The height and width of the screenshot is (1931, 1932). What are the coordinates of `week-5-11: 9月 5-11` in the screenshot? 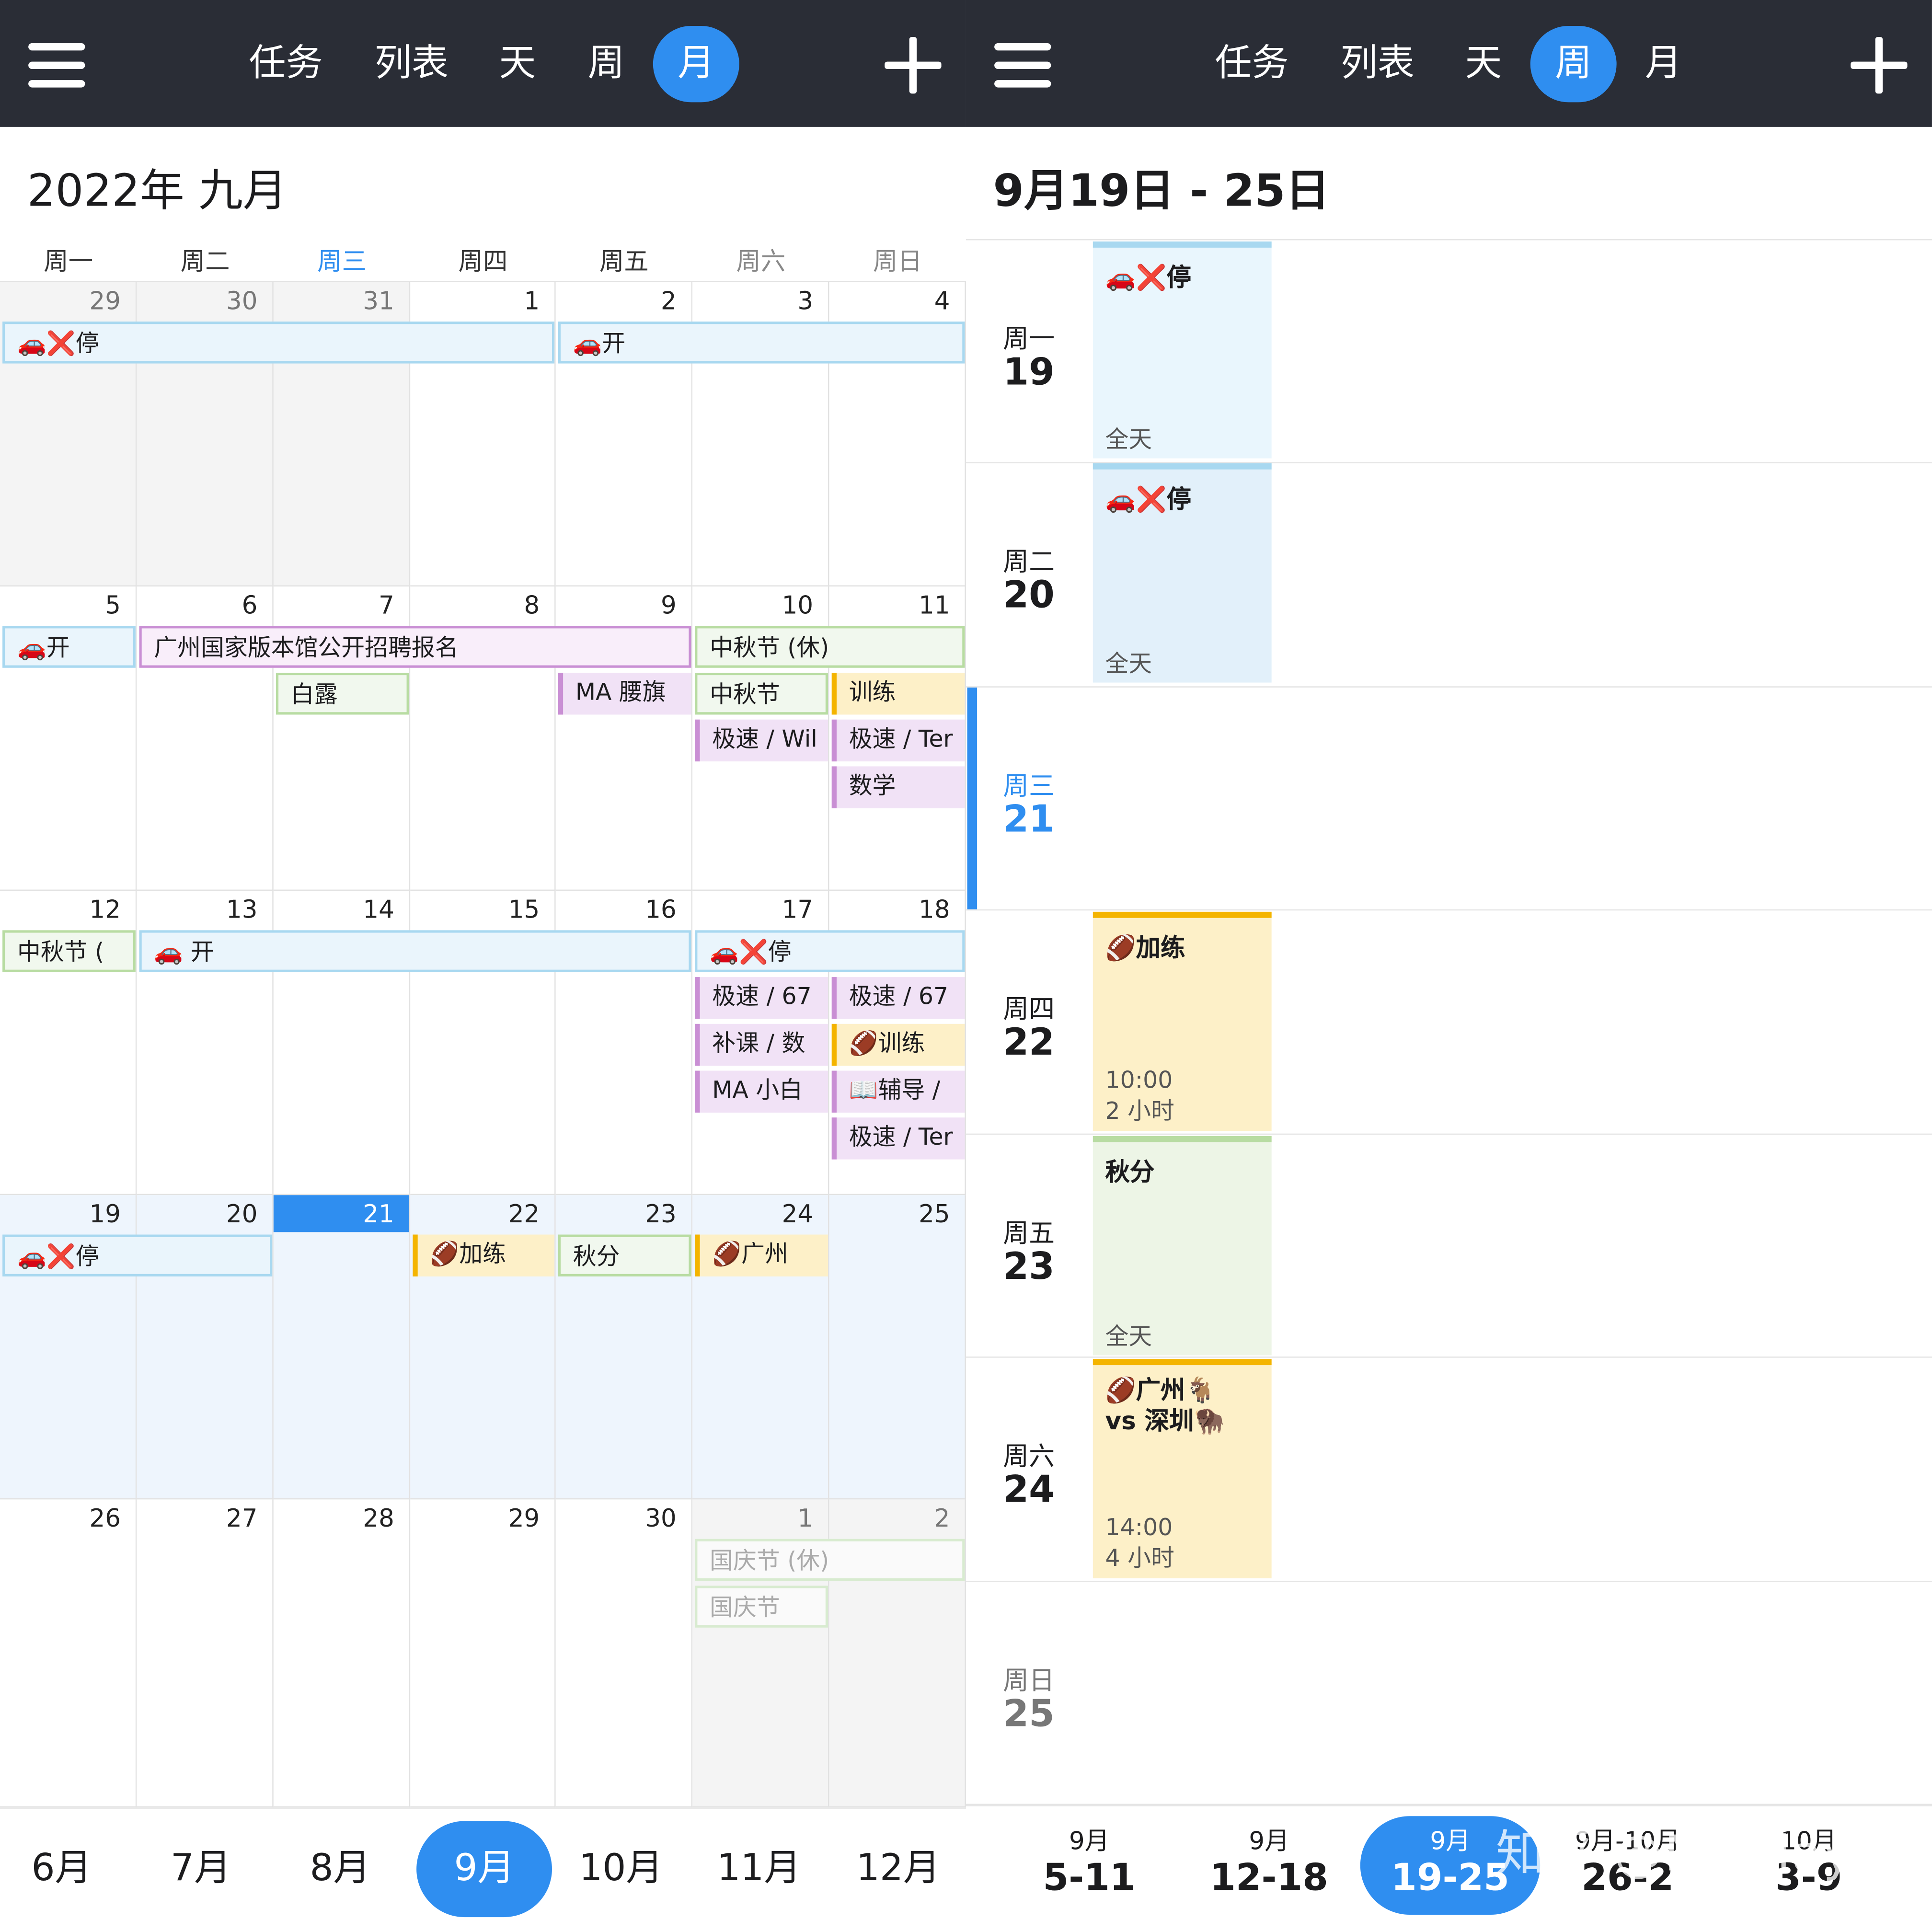 It's located at (1089, 1860).